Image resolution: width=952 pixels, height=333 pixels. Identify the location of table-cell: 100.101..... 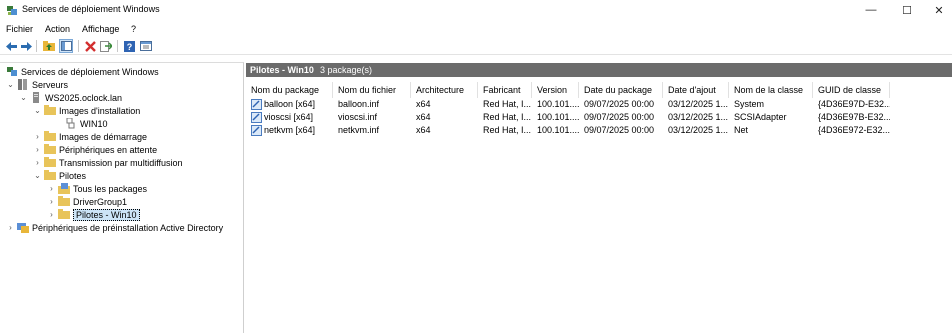
(558, 117).